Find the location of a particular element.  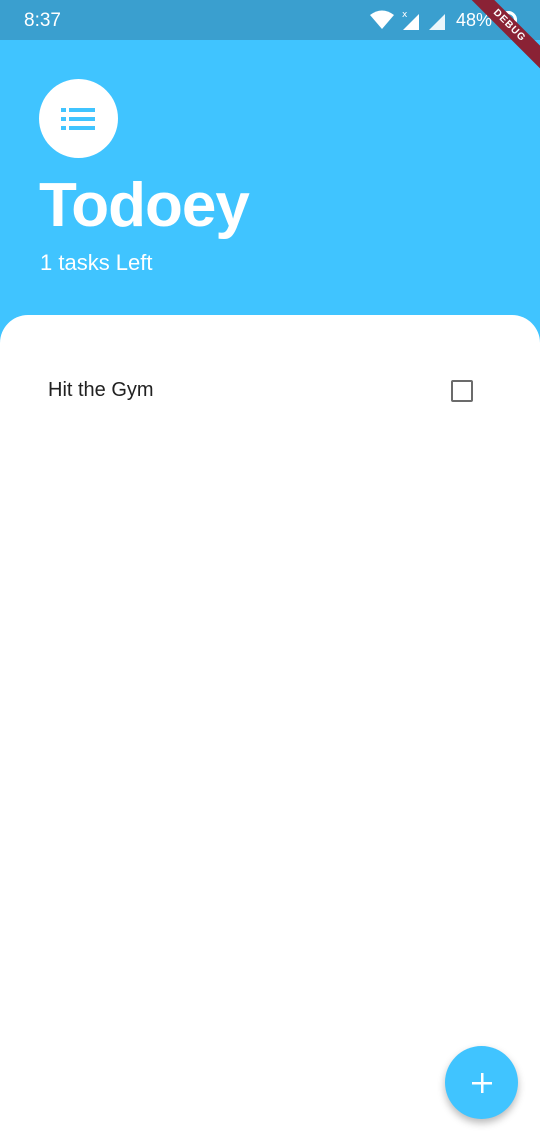

list-icon is located at coordinates (77, 118).